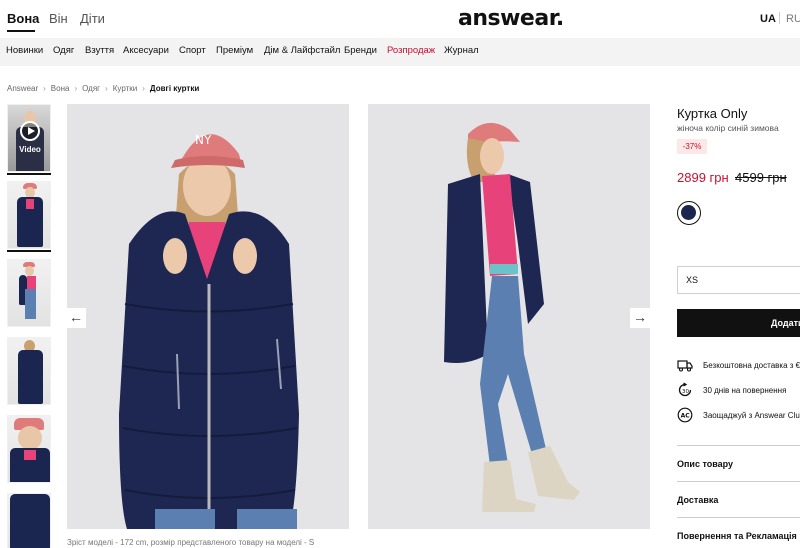 This screenshot has height=548, width=800. I want to click on breadcrumb-item: Куртки, so click(125, 88).